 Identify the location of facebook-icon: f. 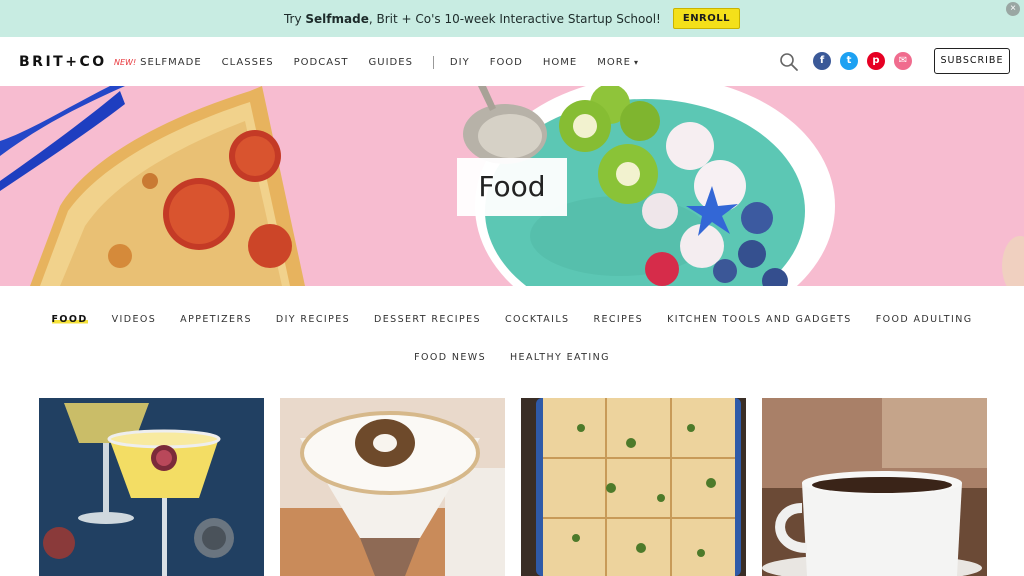
(822, 61).